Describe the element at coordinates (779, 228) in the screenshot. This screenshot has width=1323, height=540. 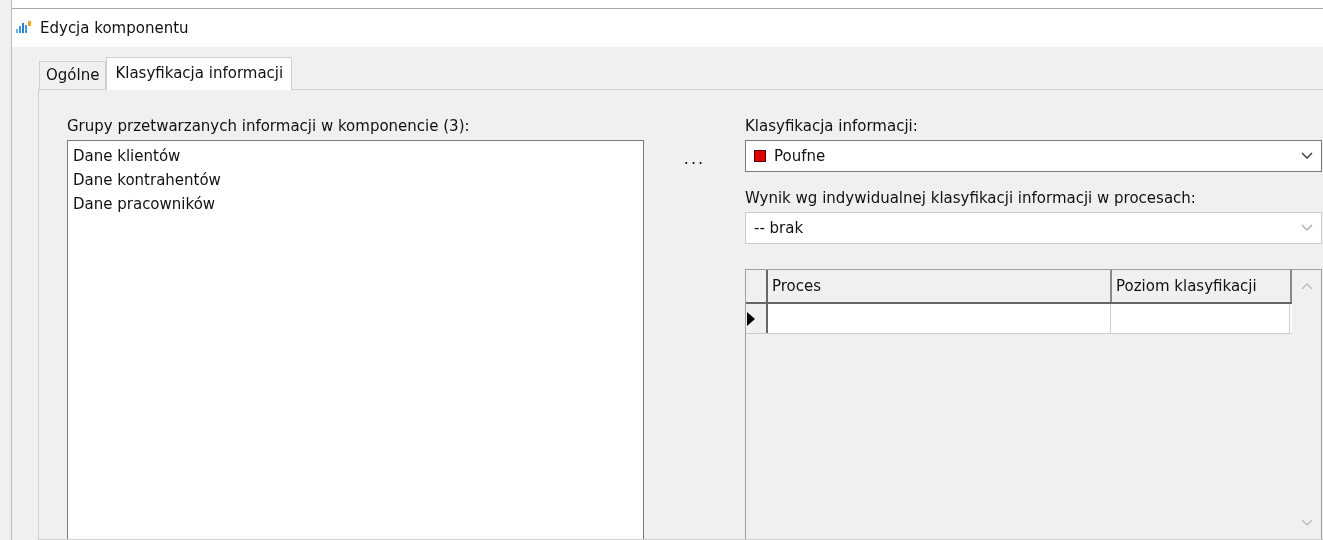
I see `dropdown-value: -- brak` at that location.